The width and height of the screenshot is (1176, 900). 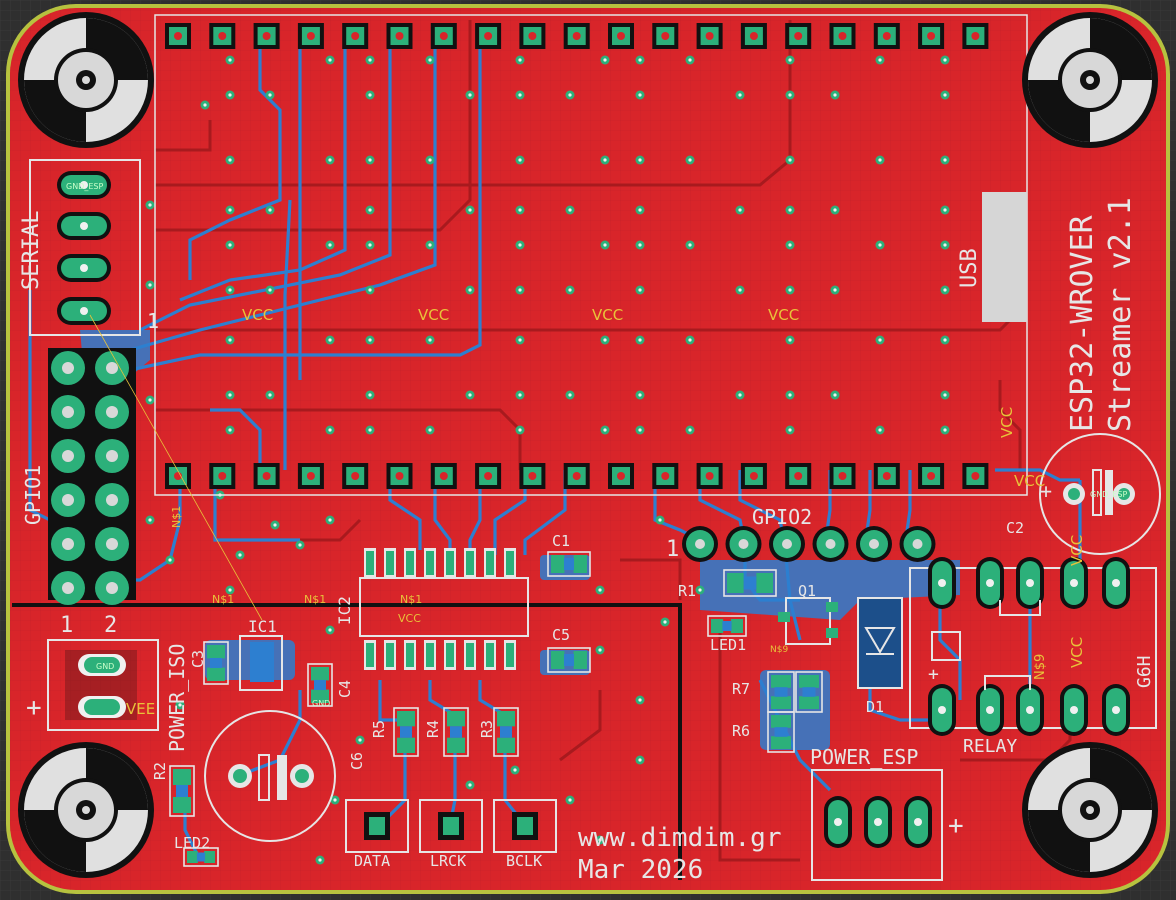 What do you see at coordinates (257, 315) in the screenshot?
I see `net-vcc-1: VCC` at bounding box center [257, 315].